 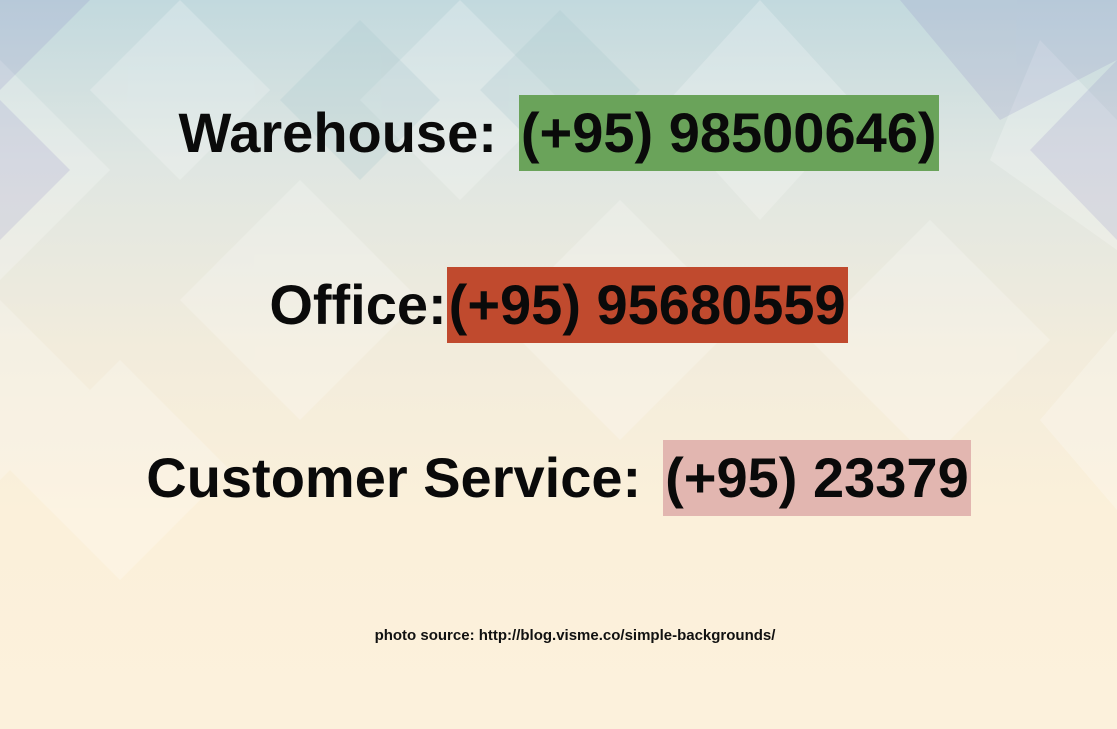 I want to click on warehouse-label: Warehouse:, so click(x=337, y=132).